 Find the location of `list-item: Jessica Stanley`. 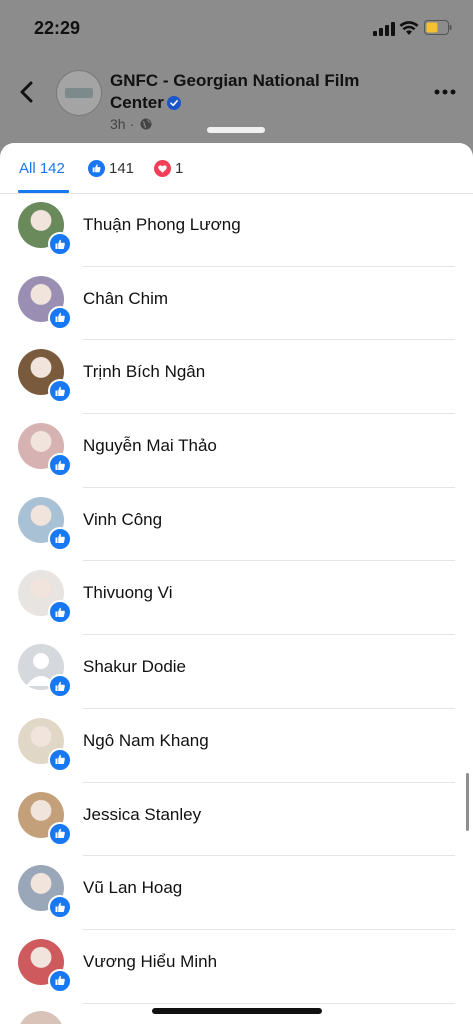

list-item: Jessica Stanley is located at coordinates (236, 820).